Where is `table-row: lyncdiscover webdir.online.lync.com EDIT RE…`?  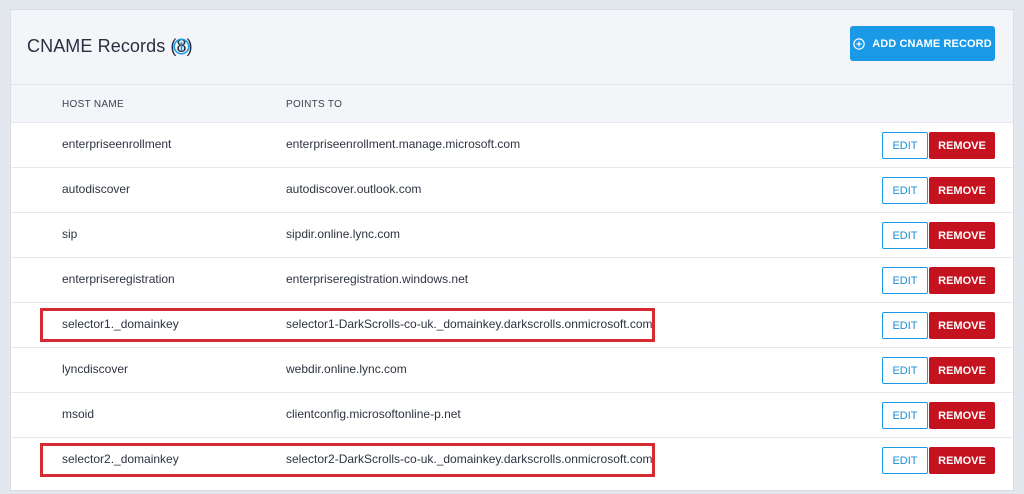
table-row: lyncdiscover webdir.online.lync.com EDIT RE… is located at coordinates (512, 370).